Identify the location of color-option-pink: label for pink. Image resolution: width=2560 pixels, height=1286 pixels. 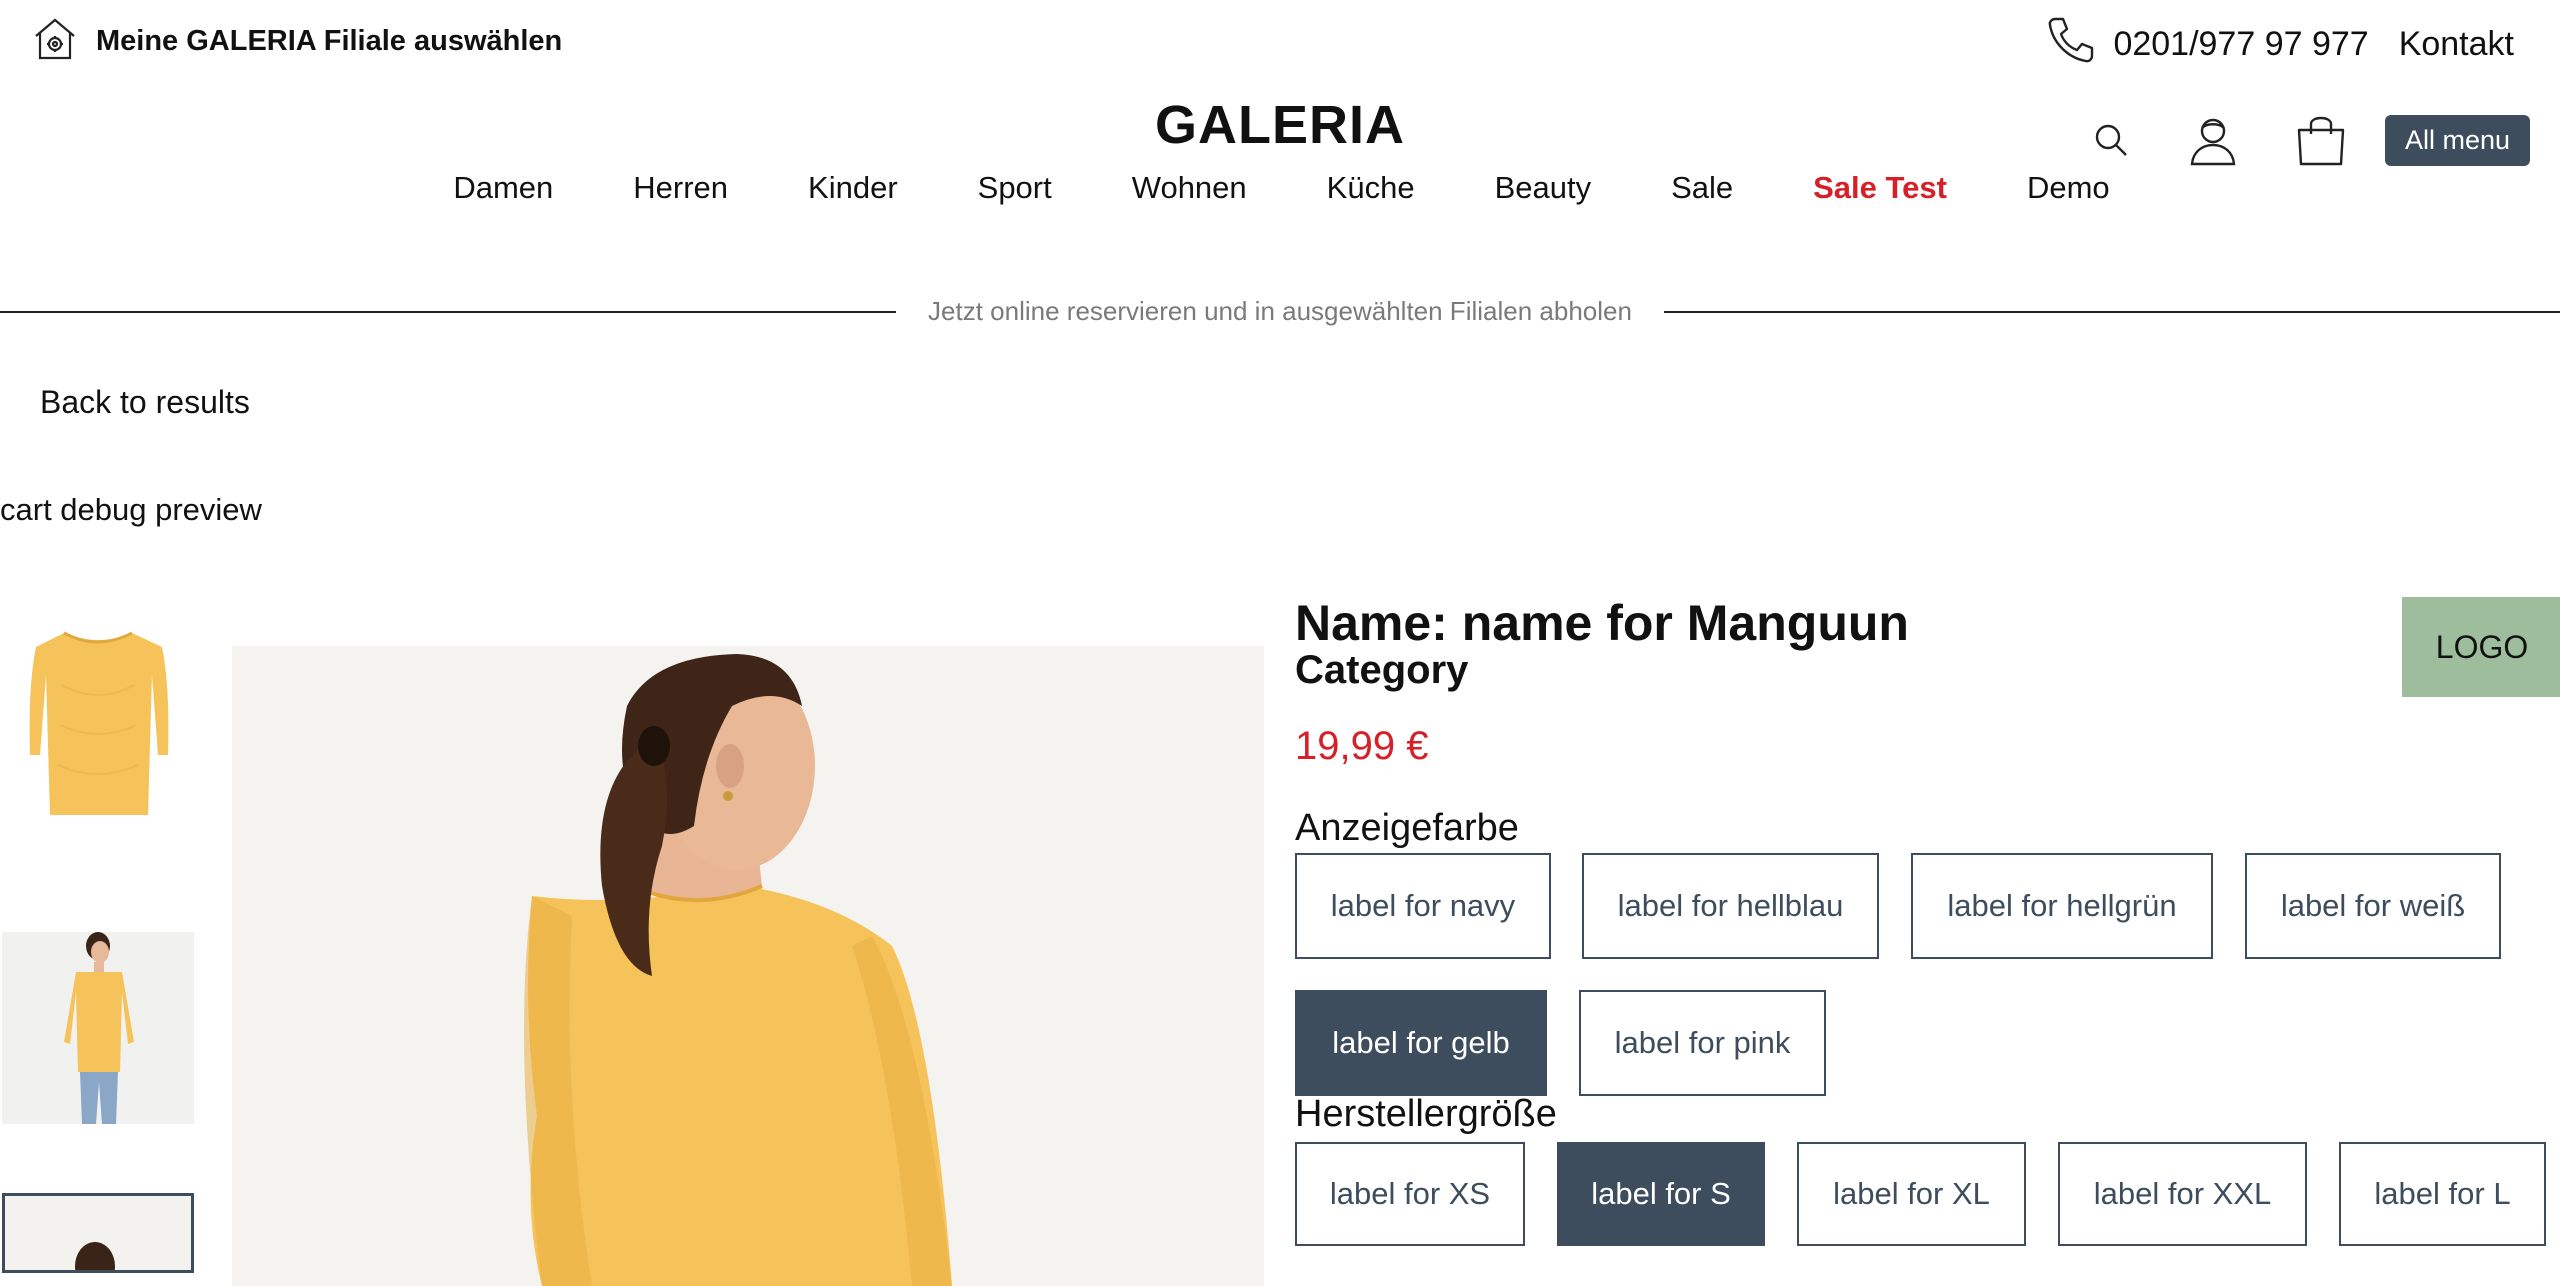
(1702, 1043).